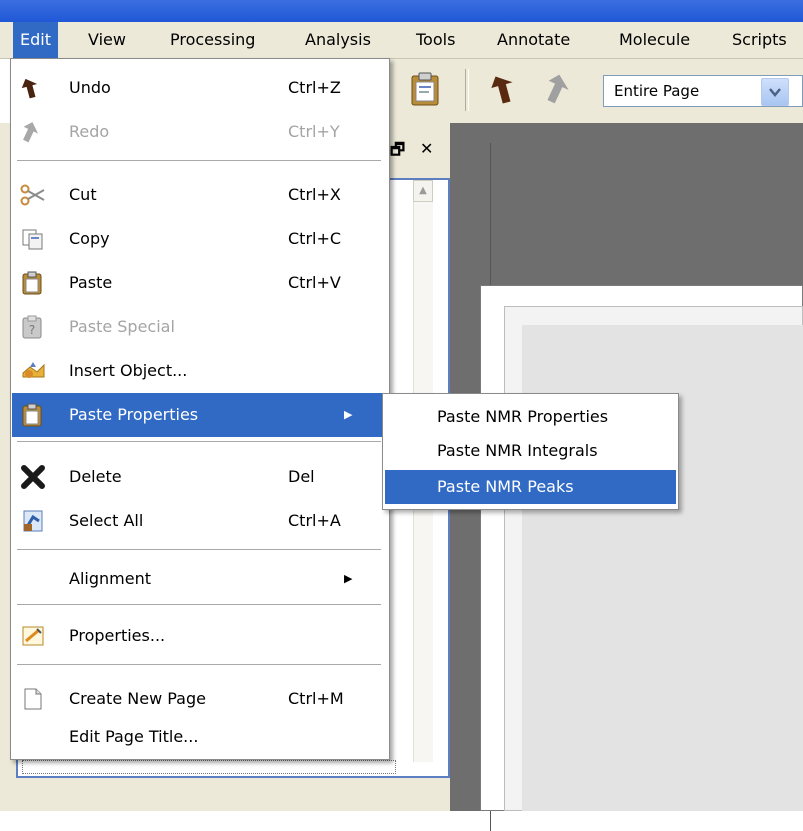 The height and width of the screenshot is (831, 803). Describe the element at coordinates (423, 191) in the screenshot. I see `scroll-up-icon: ▲` at that location.